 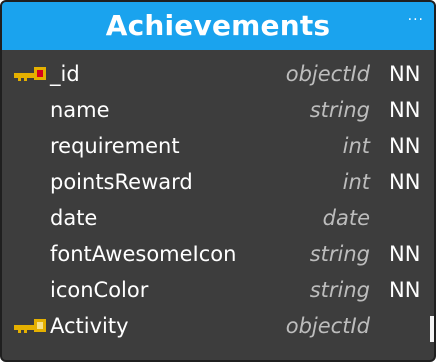 What do you see at coordinates (121, 182) in the screenshot?
I see `field-name: pointsReward` at bounding box center [121, 182].